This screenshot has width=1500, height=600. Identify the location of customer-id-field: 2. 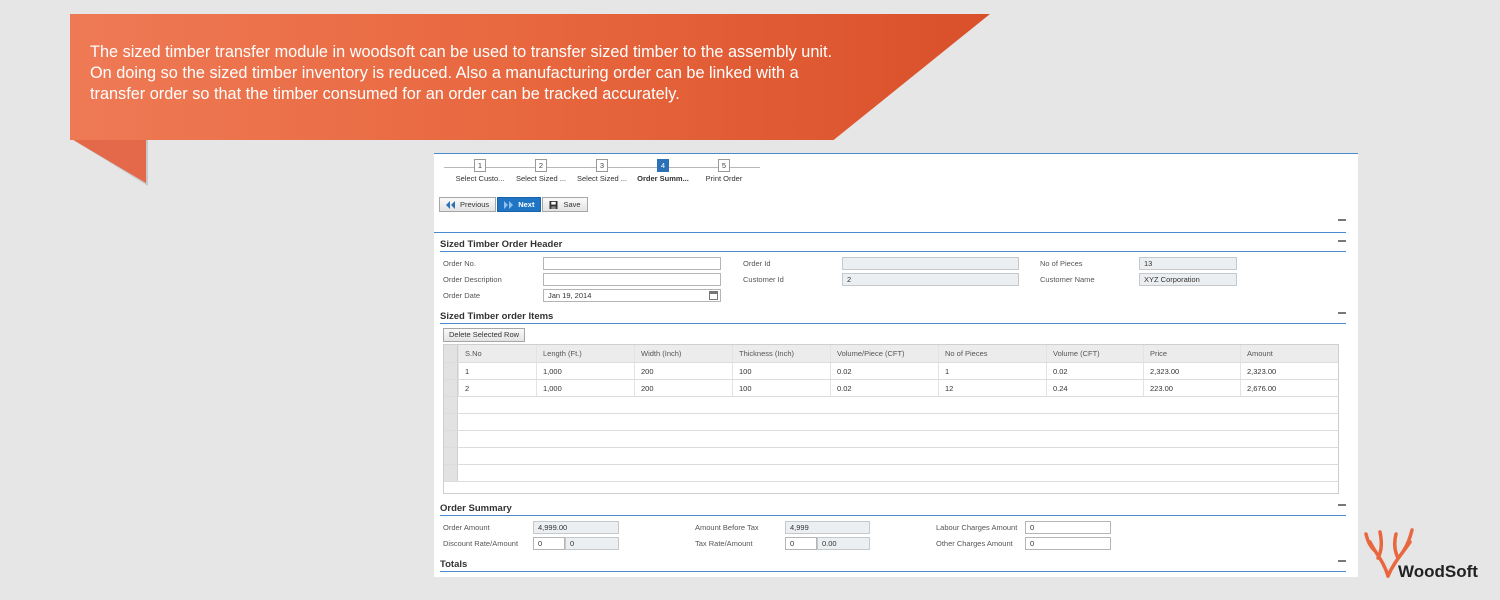
(930, 279).